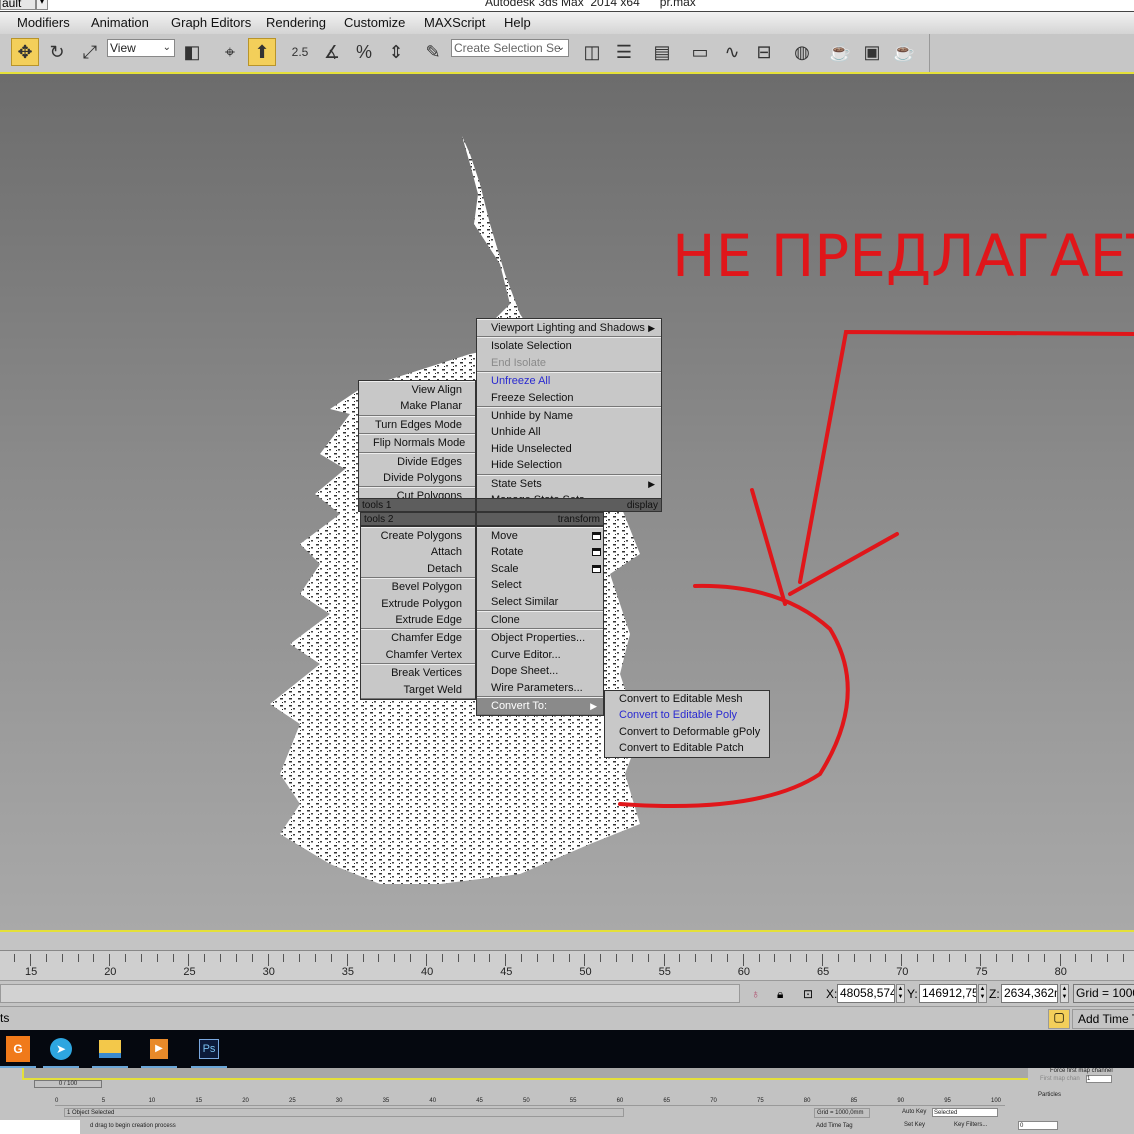 This screenshot has height=1134, width=1134. What do you see at coordinates (569, 416) in the screenshot?
I see `menu-item-unhide-by-name: Unhide by Name` at bounding box center [569, 416].